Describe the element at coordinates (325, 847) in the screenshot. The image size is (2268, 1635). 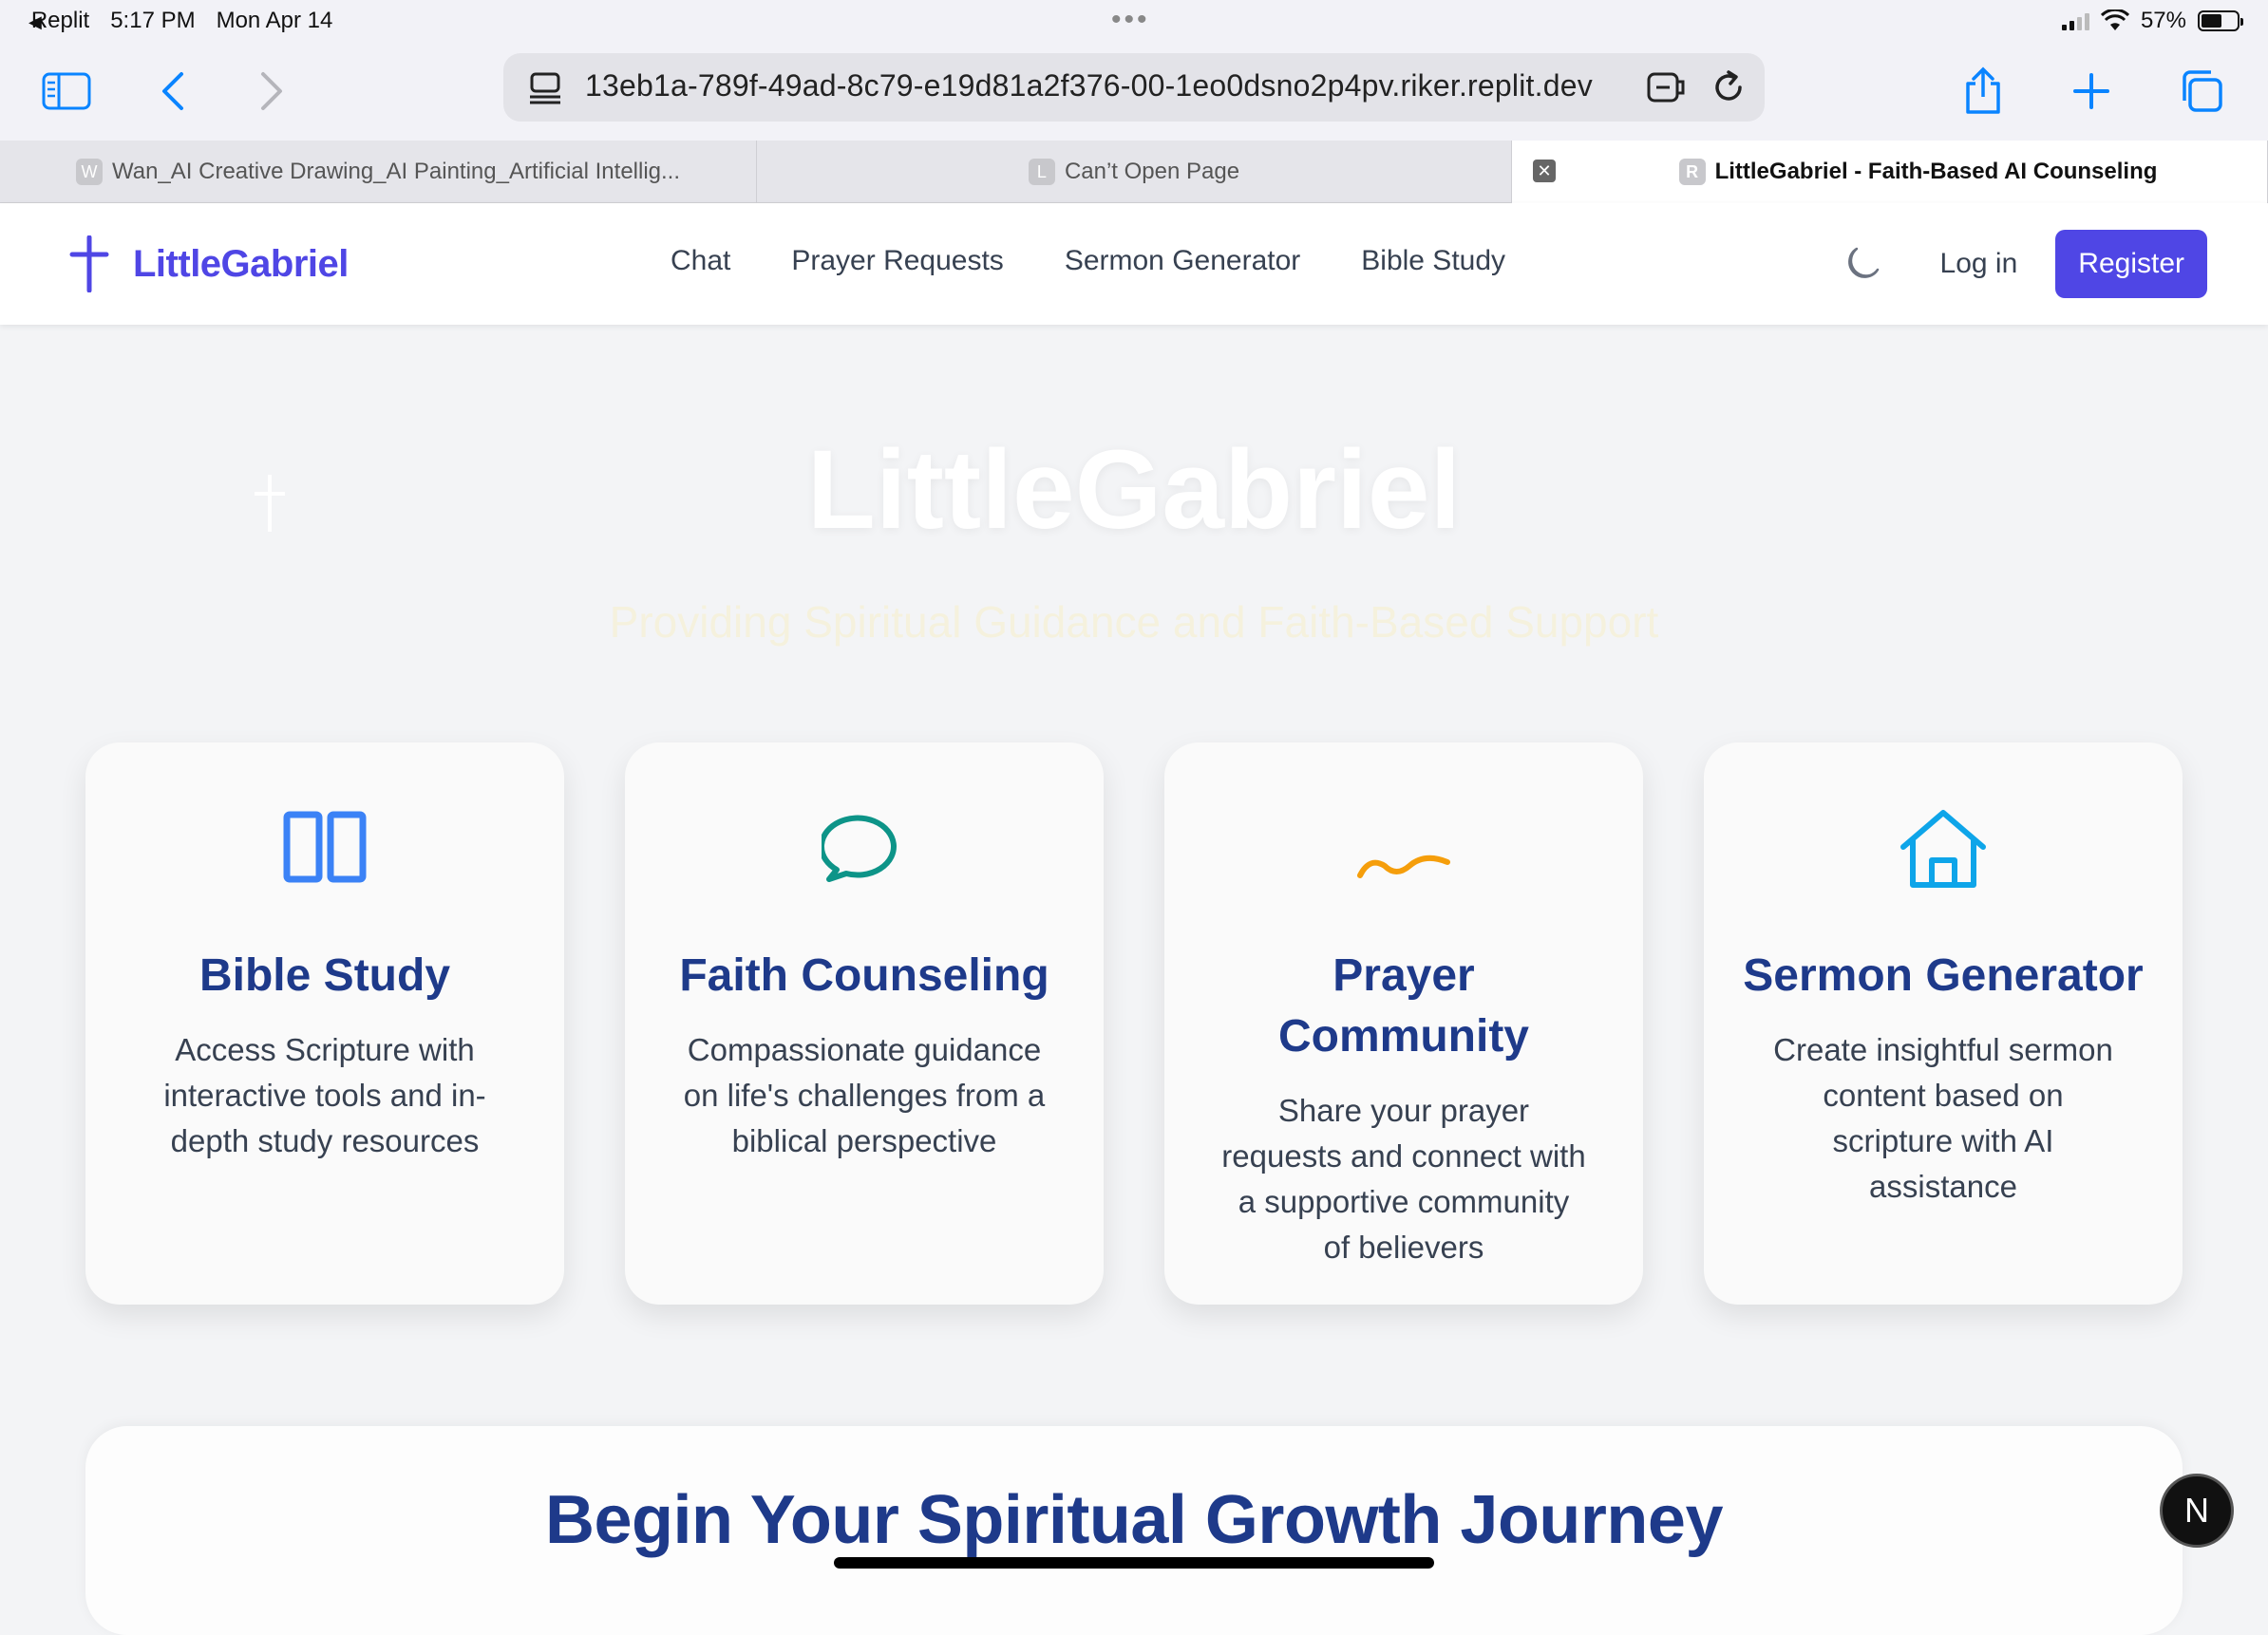
I see `book-icon` at that location.